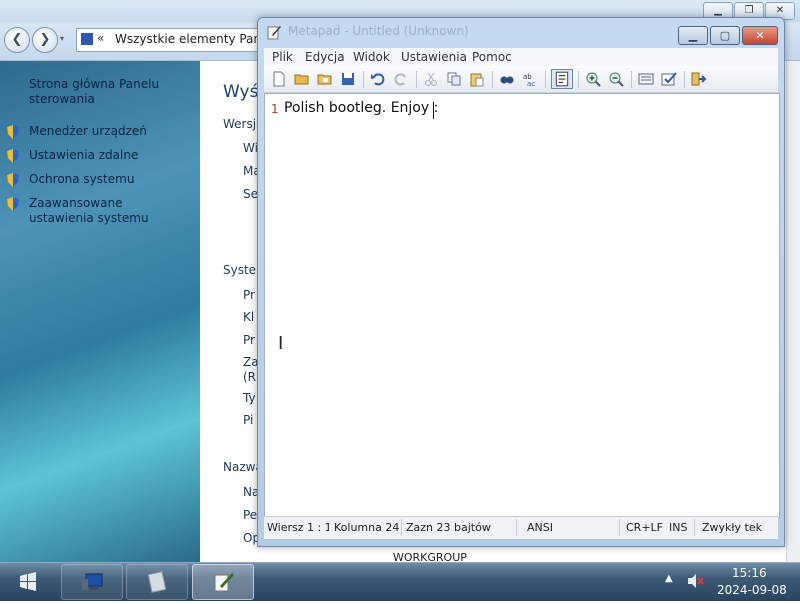  I want to click on open-folder-icon, so click(302, 79).